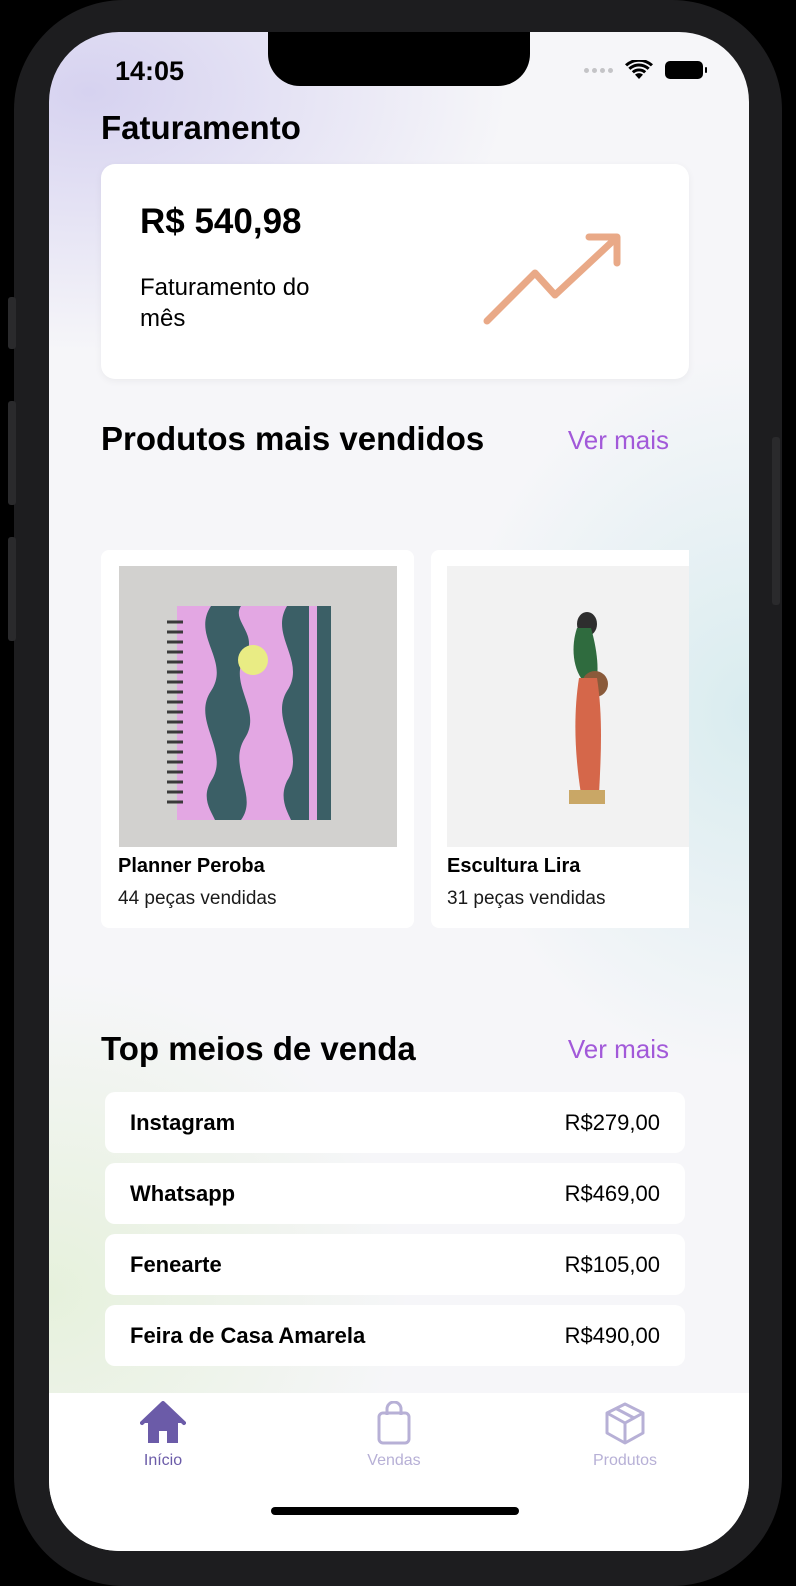 Image resolution: width=796 pixels, height=1586 pixels. I want to click on revenue-value: R$ 540,98, so click(221, 221).